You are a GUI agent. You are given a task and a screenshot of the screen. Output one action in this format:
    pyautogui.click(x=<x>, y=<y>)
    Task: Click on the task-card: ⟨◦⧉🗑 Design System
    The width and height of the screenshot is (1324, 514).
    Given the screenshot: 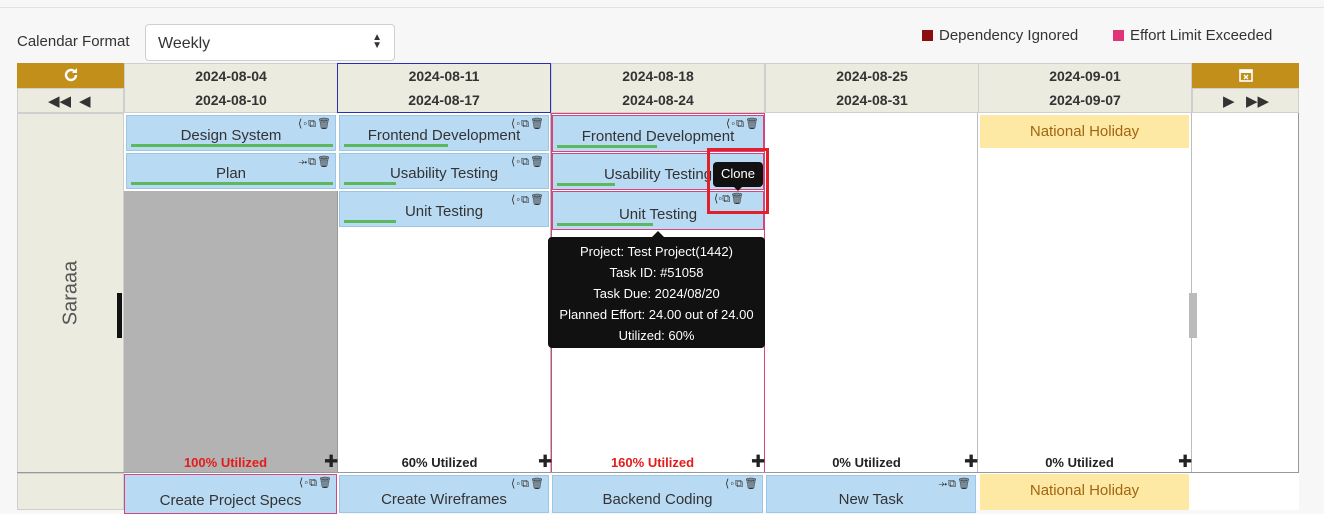 What is the action you would take?
    pyautogui.click(x=231, y=133)
    